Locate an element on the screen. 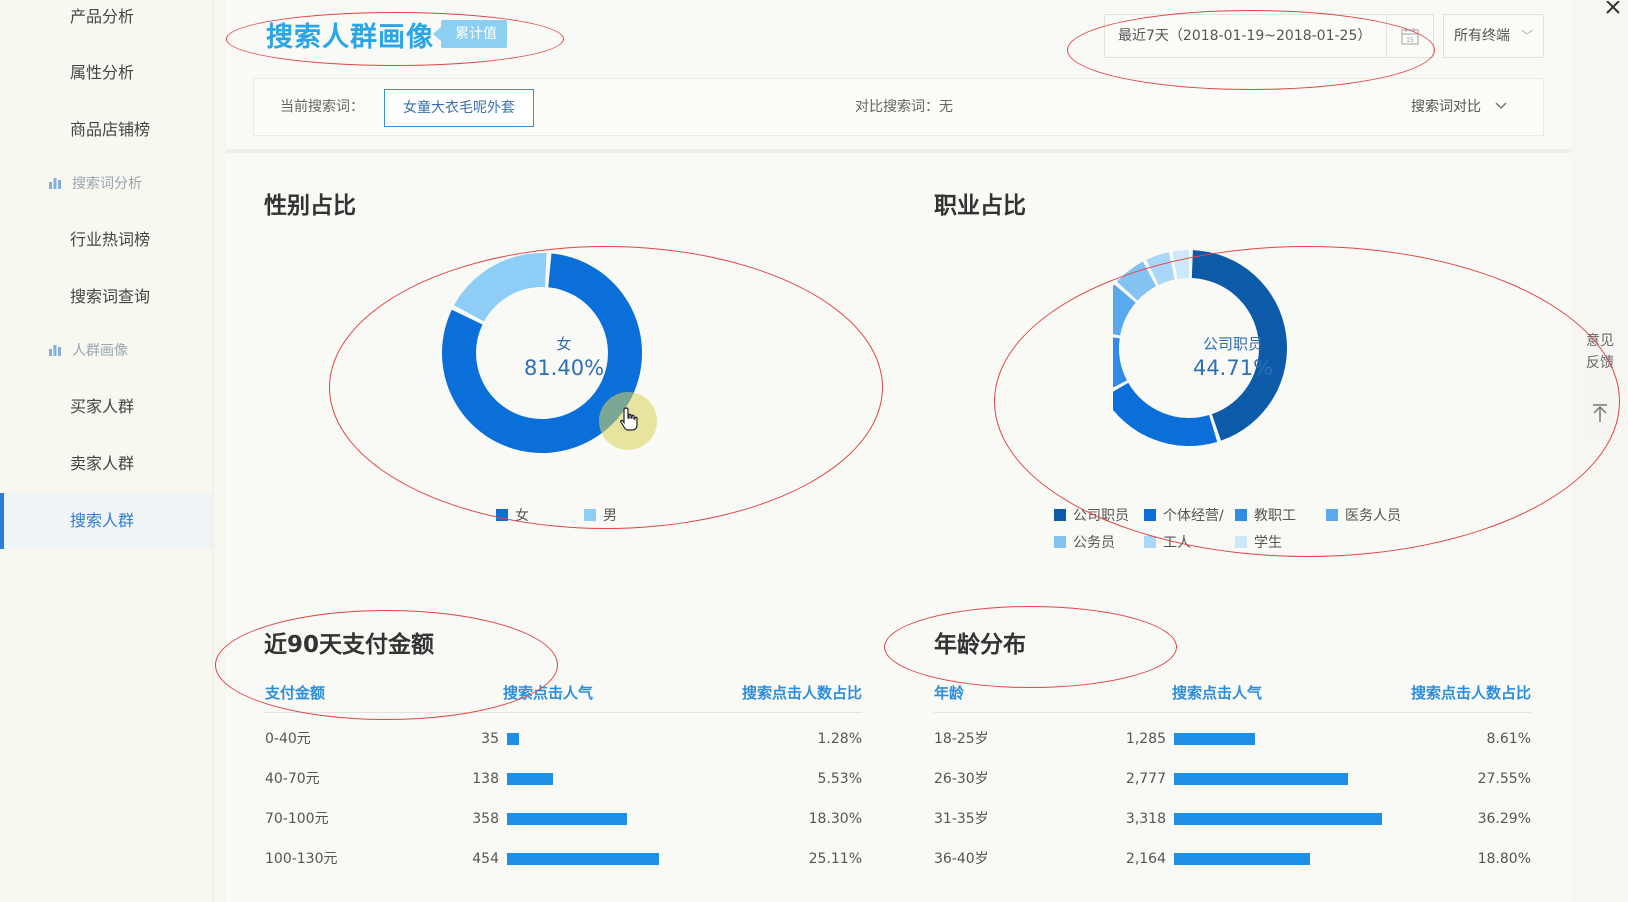 This screenshot has height=902, width=1628. legend-item-teacher: 教职工 is located at coordinates (1265, 515).